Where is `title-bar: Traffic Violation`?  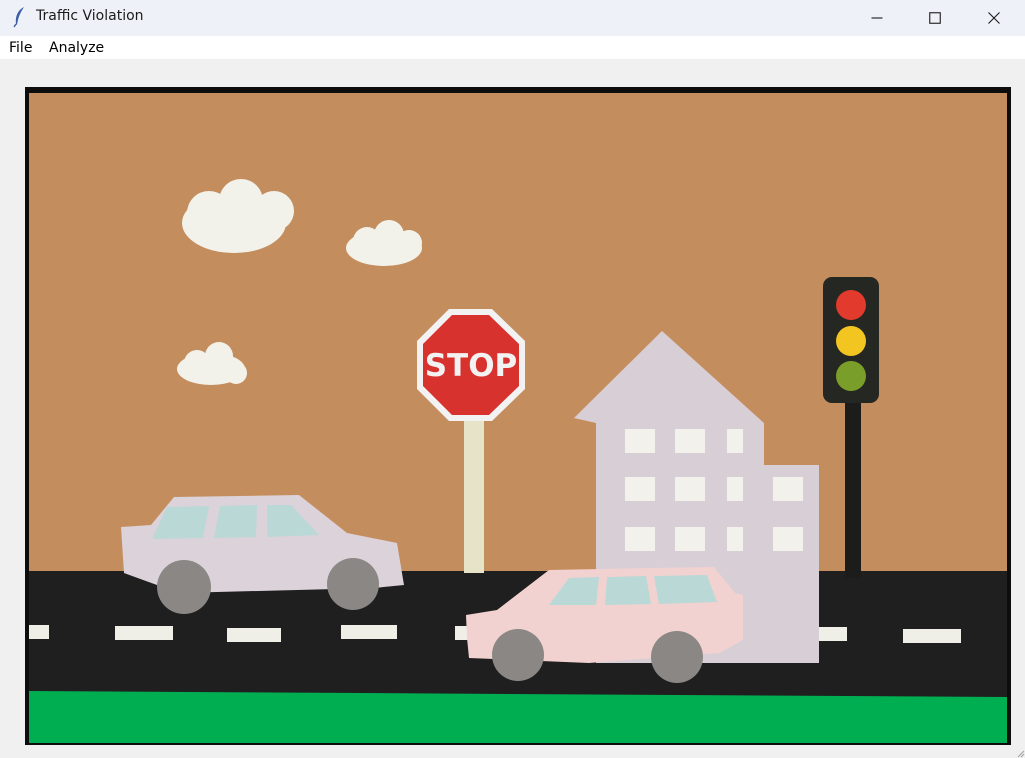 title-bar: Traffic Violation is located at coordinates (512, 18).